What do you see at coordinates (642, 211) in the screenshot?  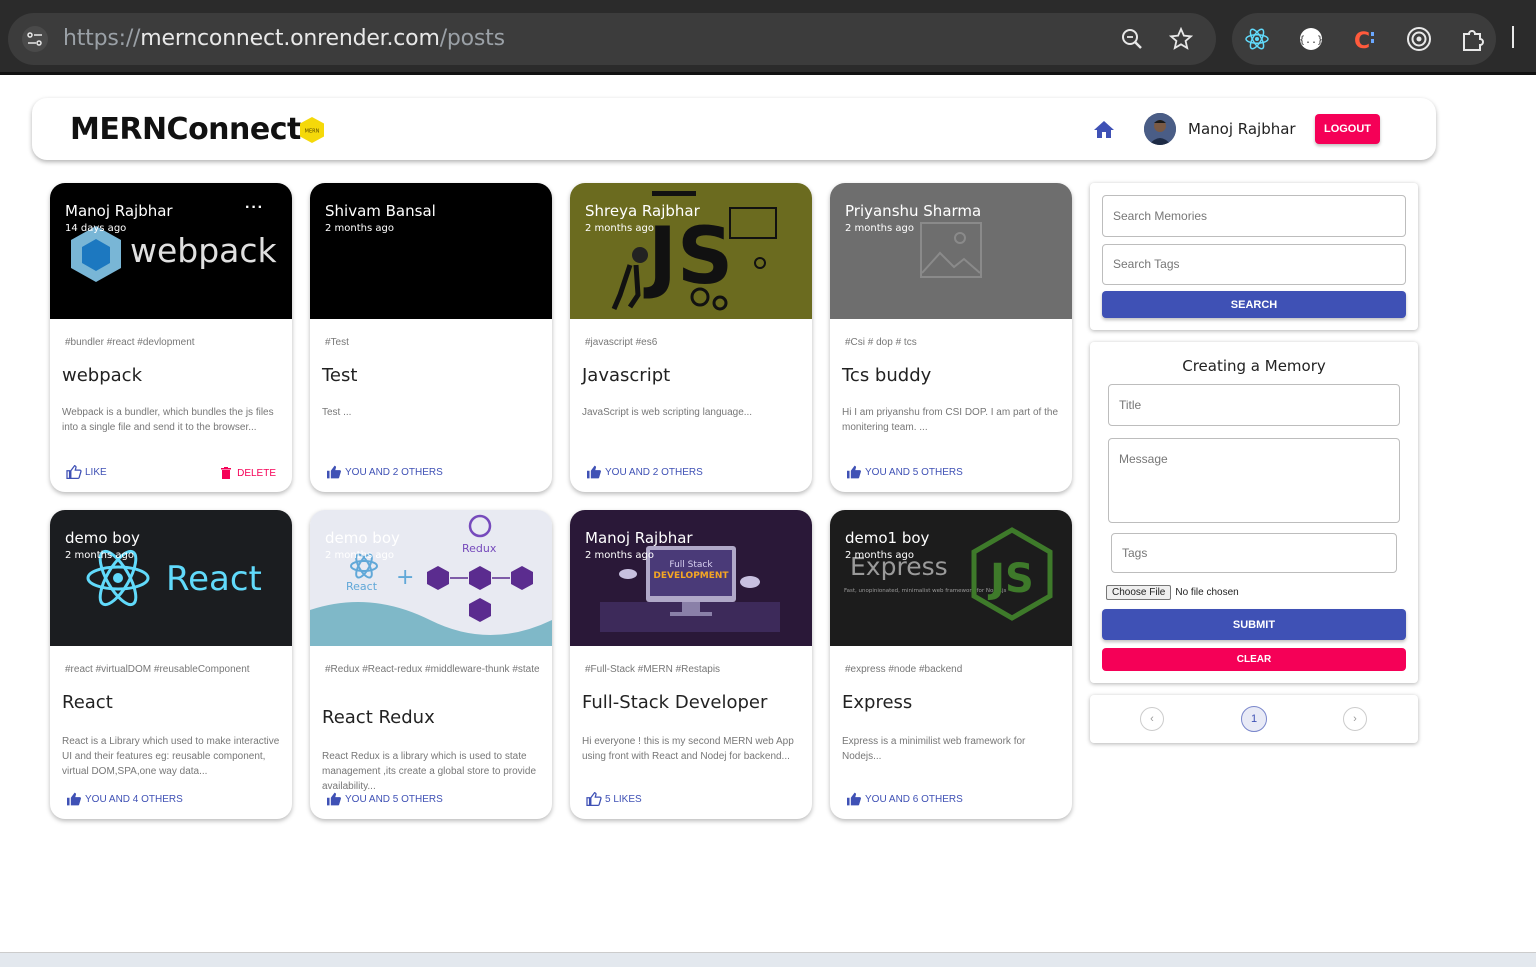 I see `post-author: Shreya Rajbhar` at bounding box center [642, 211].